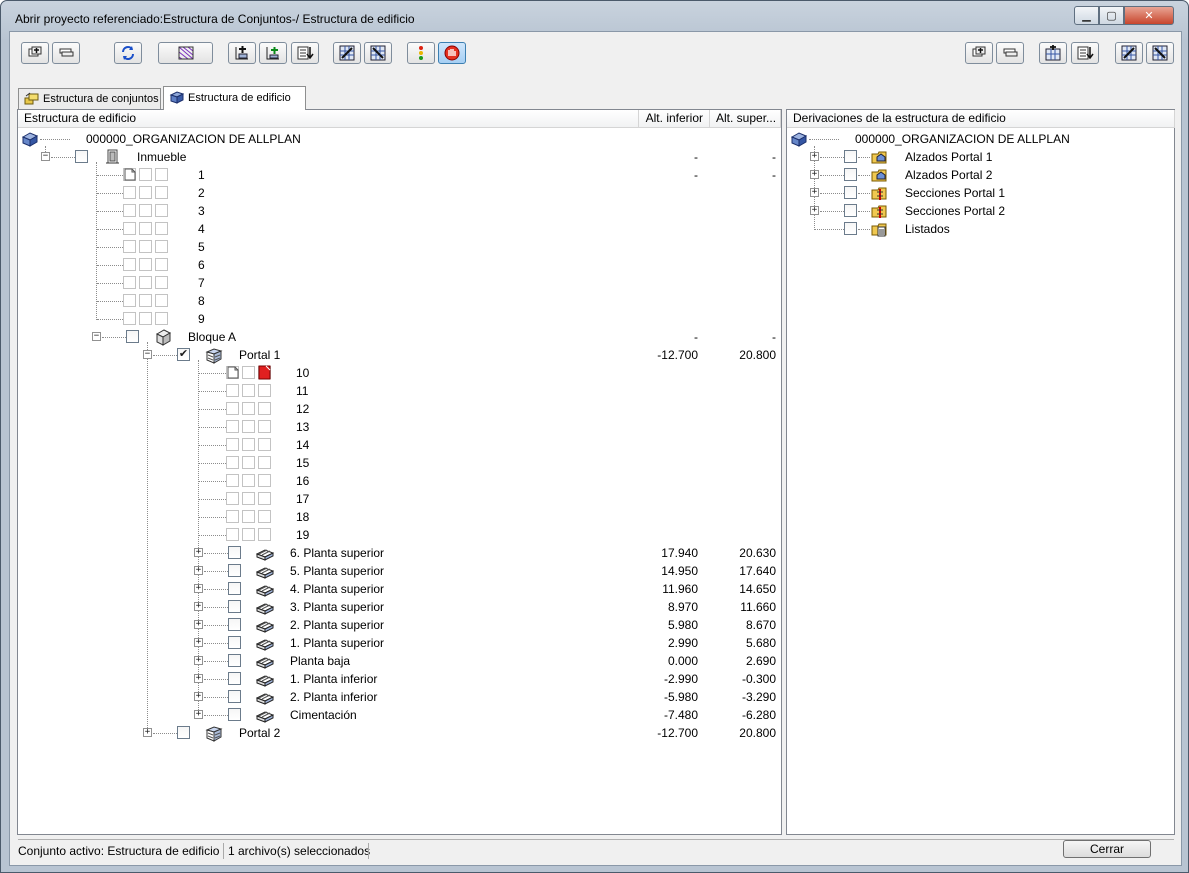 The width and height of the screenshot is (1189, 873). Describe the element at coordinates (1111, 15) in the screenshot. I see `maximize-button: ▢` at that location.